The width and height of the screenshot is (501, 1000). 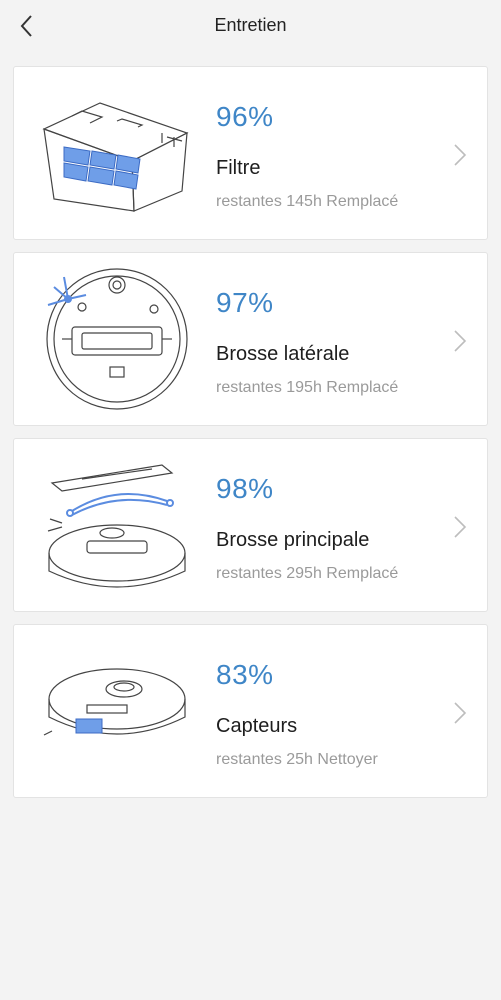 I want to click on sensors-percent: 83%, so click(x=245, y=674).